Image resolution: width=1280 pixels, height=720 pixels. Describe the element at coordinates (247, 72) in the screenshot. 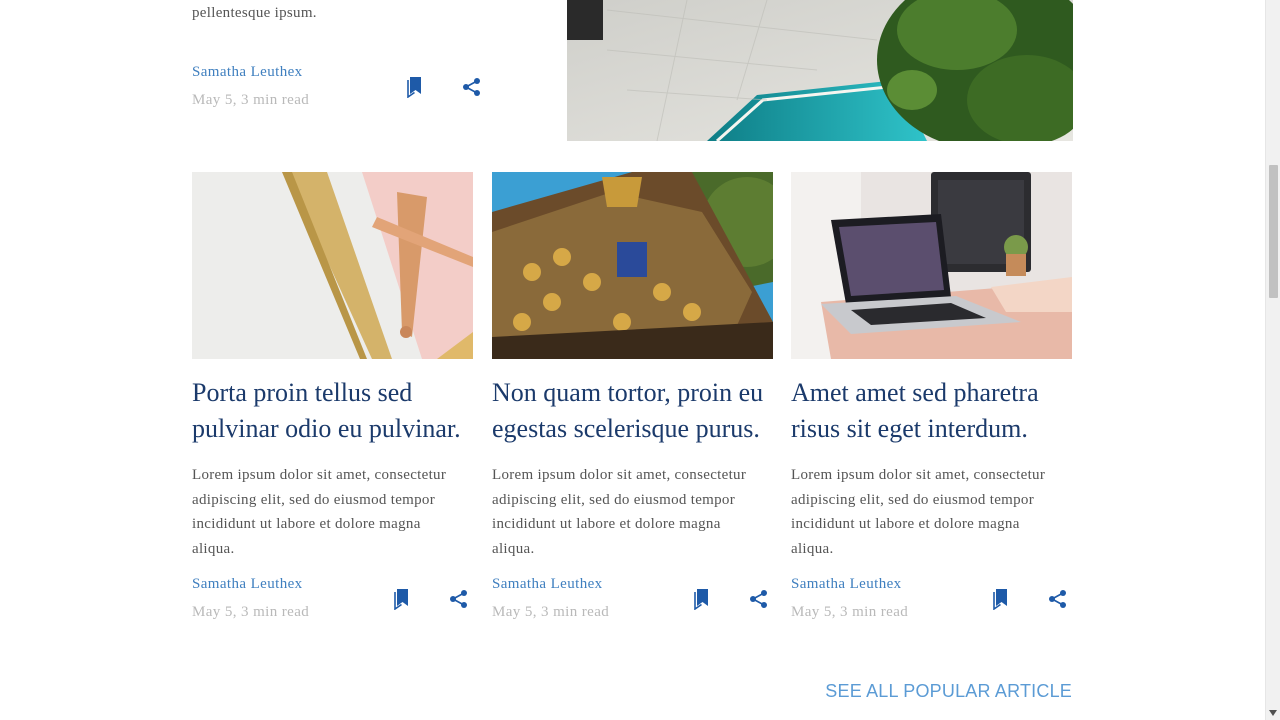

I see `top-article-author-link: Samatha Leuthex` at that location.